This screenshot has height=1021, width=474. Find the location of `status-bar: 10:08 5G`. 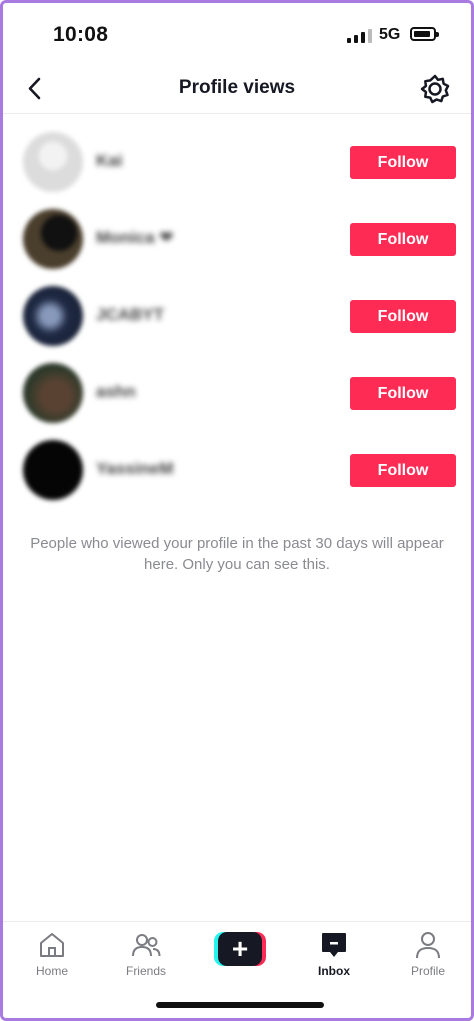

status-bar: 10:08 5G is located at coordinates (237, 34).